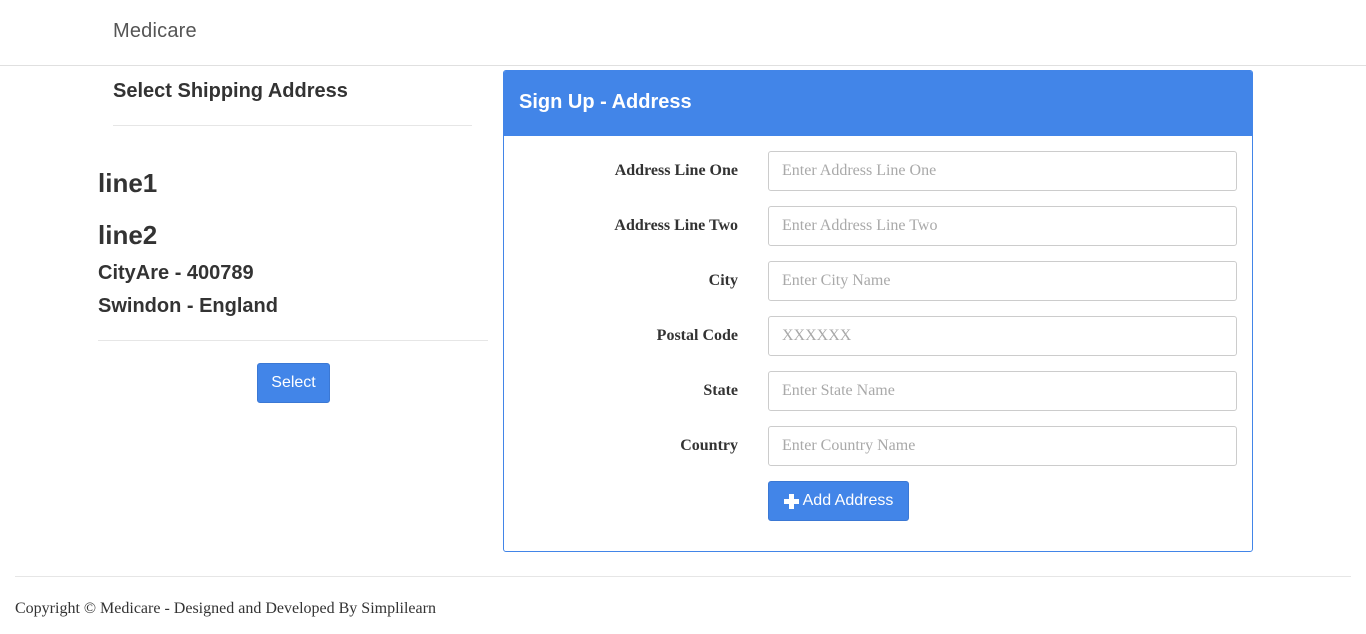  I want to click on address-line-one-label: Address Line One, so click(676, 170).